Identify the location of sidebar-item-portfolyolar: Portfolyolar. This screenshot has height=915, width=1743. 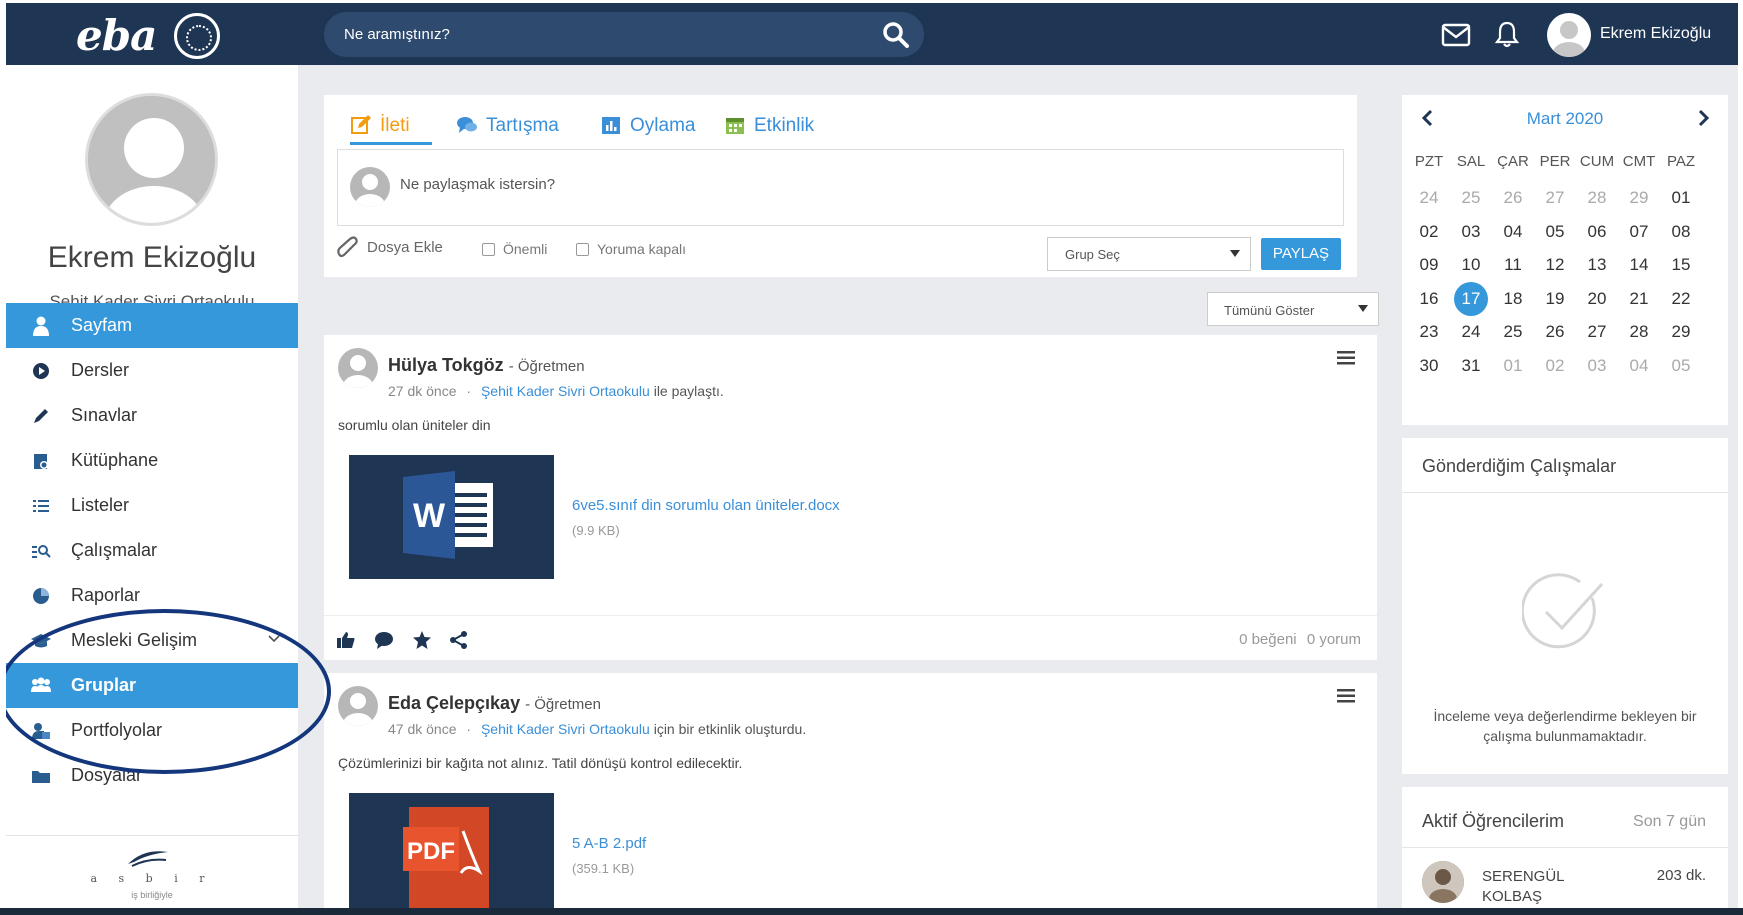
(152, 730).